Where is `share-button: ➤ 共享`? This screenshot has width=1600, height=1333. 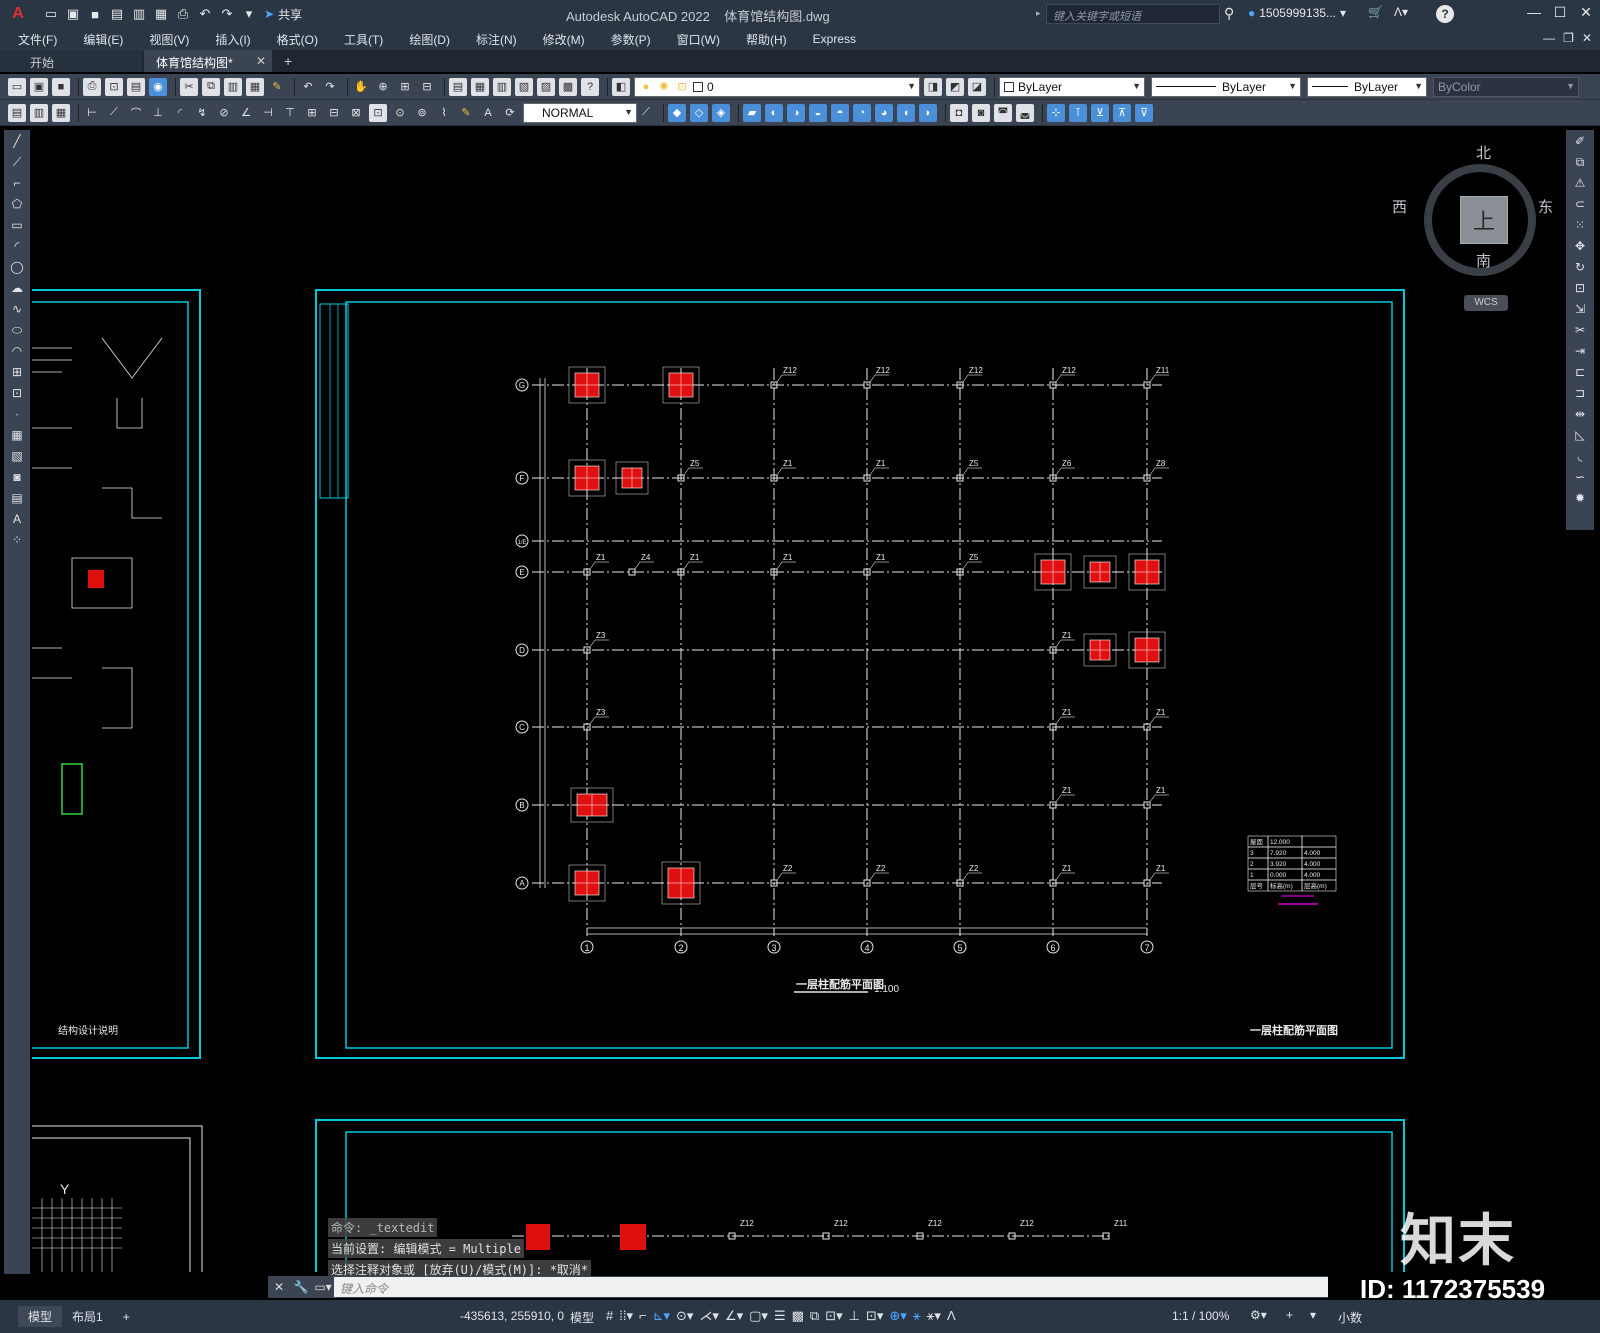 share-button: ➤ 共享 is located at coordinates (283, 14).